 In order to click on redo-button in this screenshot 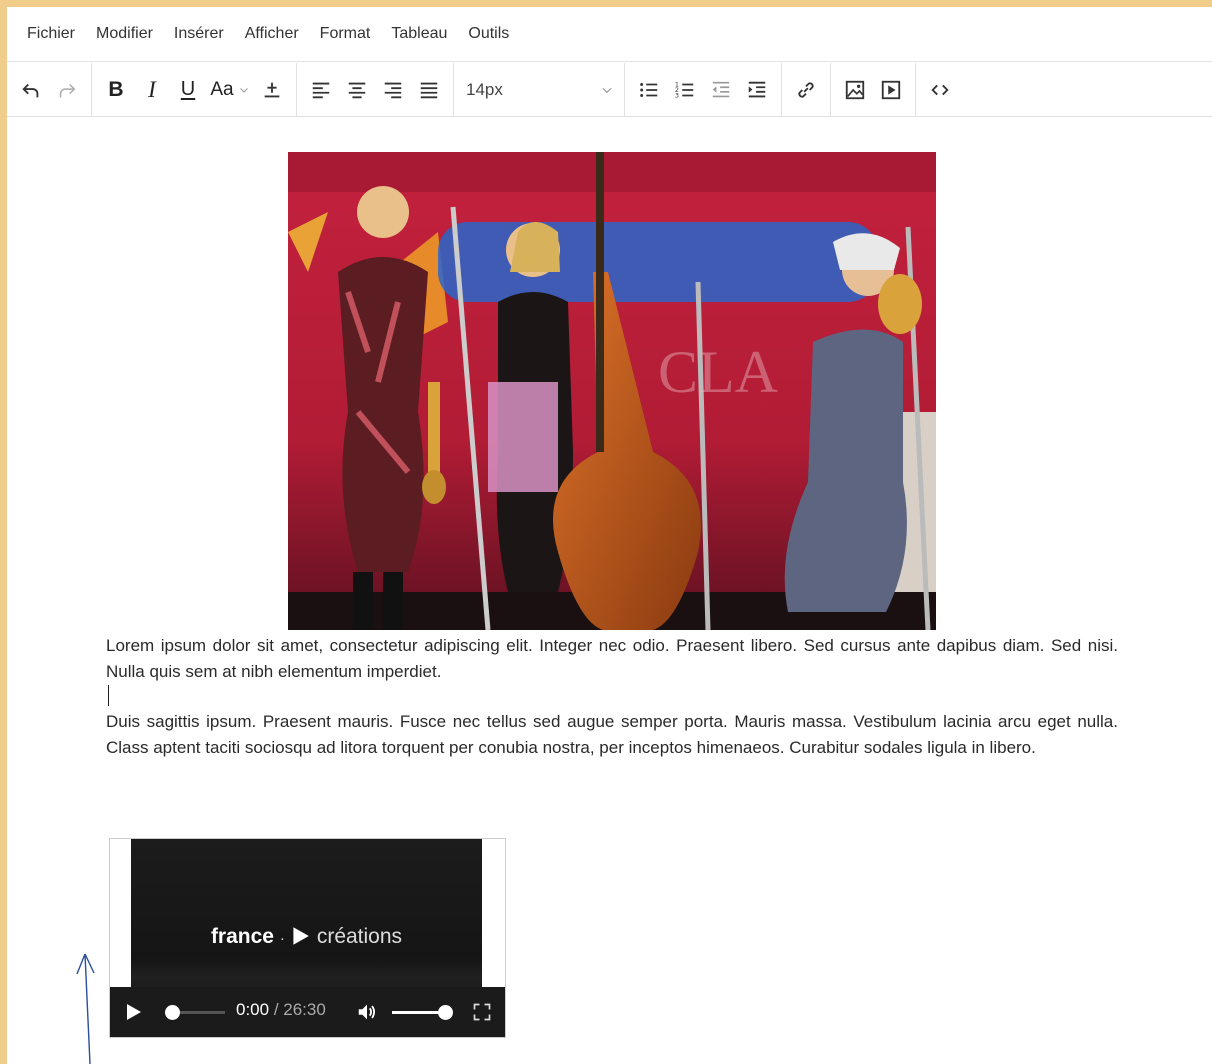, I will do `click(67, 90)`.